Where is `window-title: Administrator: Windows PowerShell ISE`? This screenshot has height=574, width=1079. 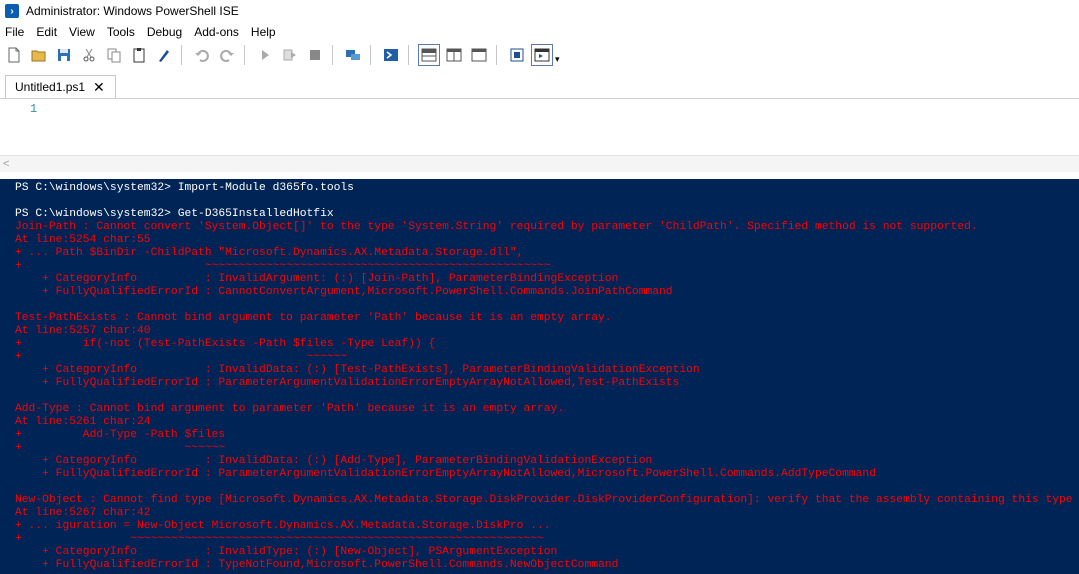
window-title: Administrator: Windows PowerShell ISE is located at coordinates (132, 11).